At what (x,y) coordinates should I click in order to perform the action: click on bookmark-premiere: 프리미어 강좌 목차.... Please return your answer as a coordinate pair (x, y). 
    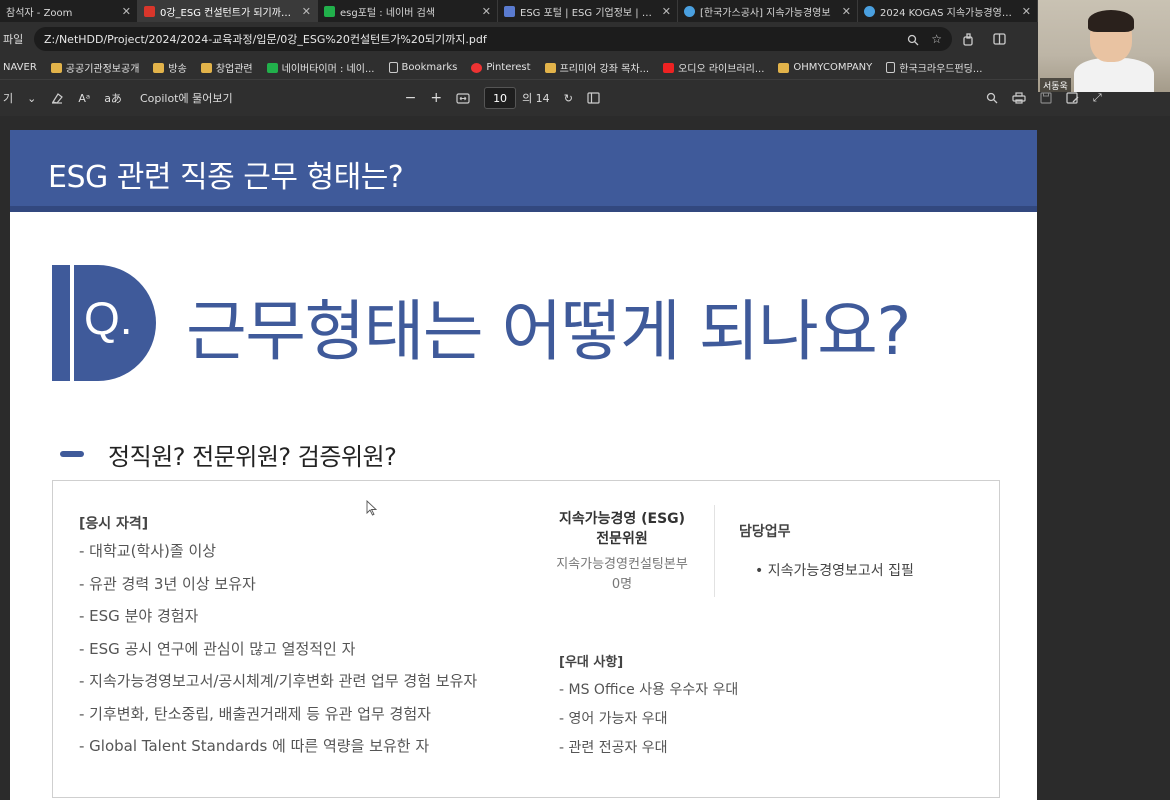
    Looking at the image, I should click on (597, 67).